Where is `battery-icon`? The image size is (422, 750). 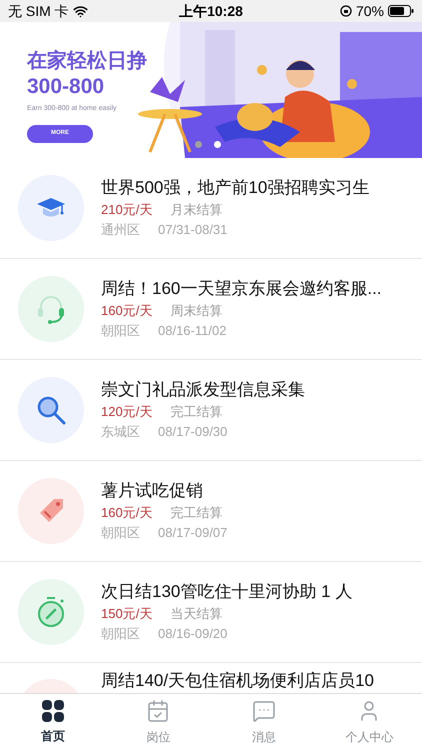
battery-icon is located at coordinates (401, 11).